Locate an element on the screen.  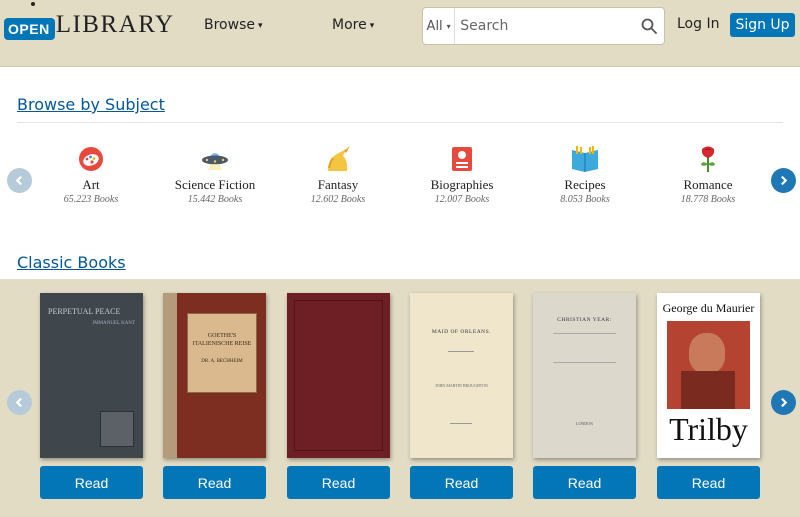
more-menu-label: More is located at coordinates (349, 25).